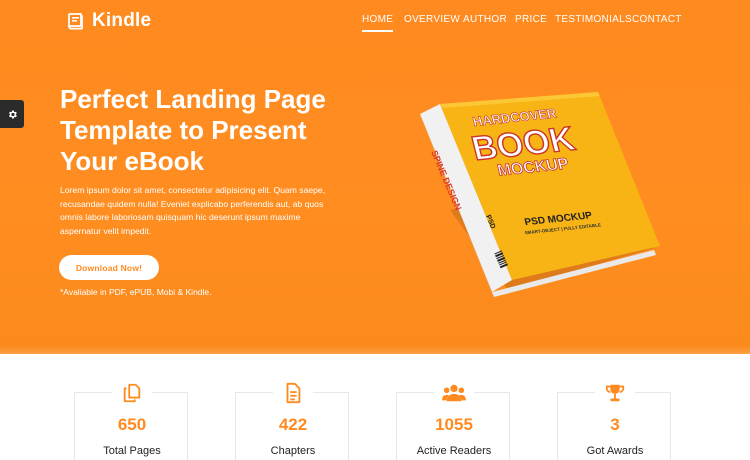 The image size is (750, 460). I want to click on stat-value: 422, so click(293, 424).